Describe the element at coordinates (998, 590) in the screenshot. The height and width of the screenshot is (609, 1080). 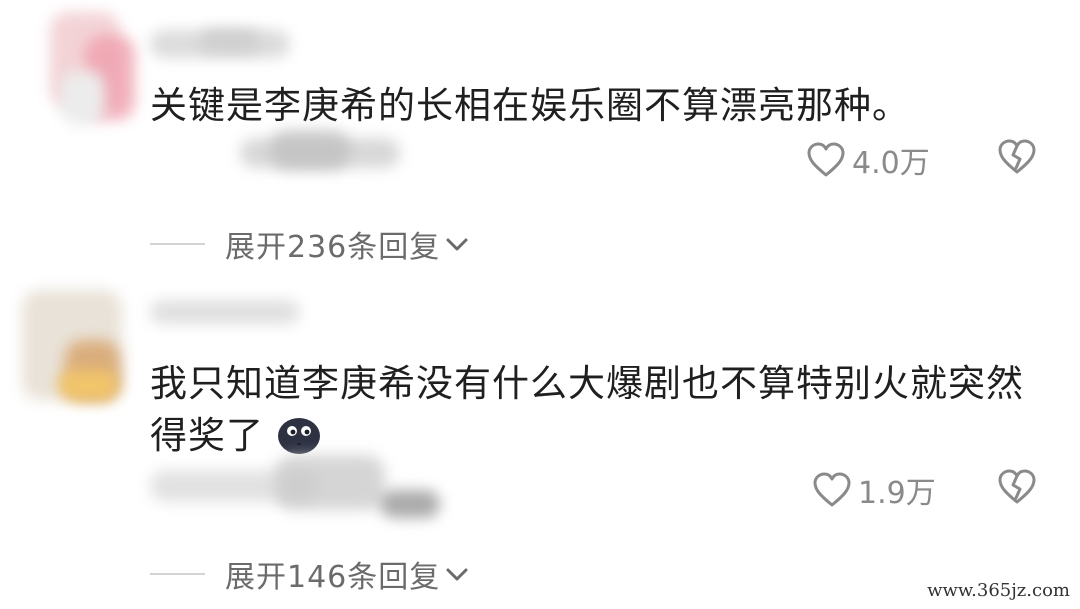
I see `watermark: www.365jz.com` at that location.